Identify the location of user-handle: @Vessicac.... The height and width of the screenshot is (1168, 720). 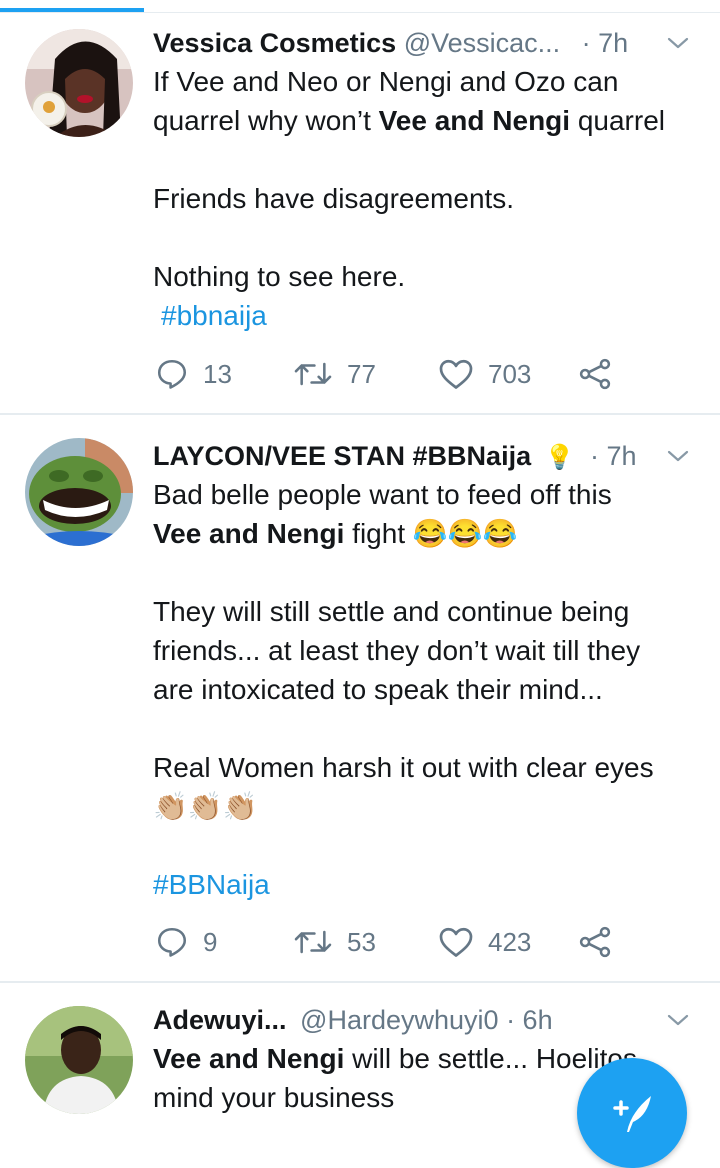
(482, 43).